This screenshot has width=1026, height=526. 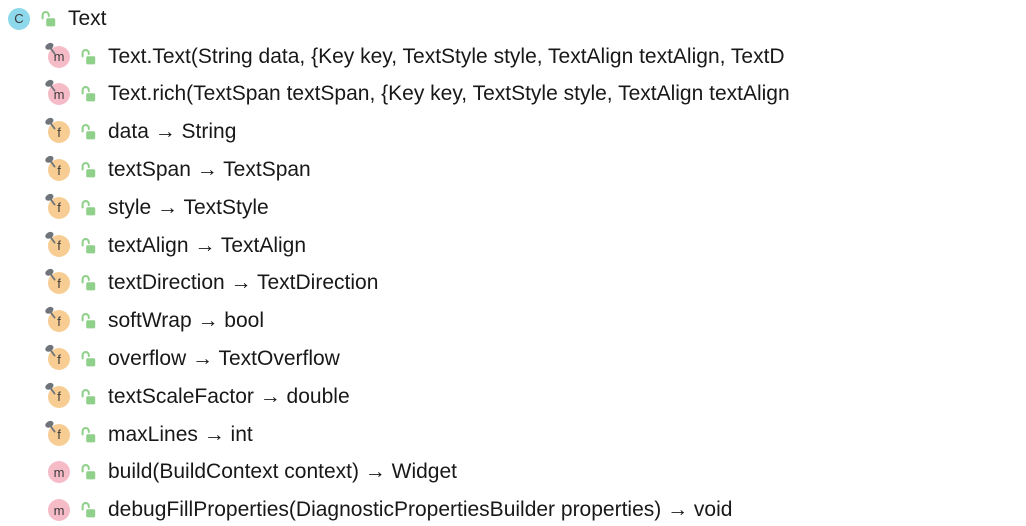 What do you see at coordinates (513, 208) in the screenshot?
I see `member-row: f style → TextStyle` at bounding box center [513, 208].